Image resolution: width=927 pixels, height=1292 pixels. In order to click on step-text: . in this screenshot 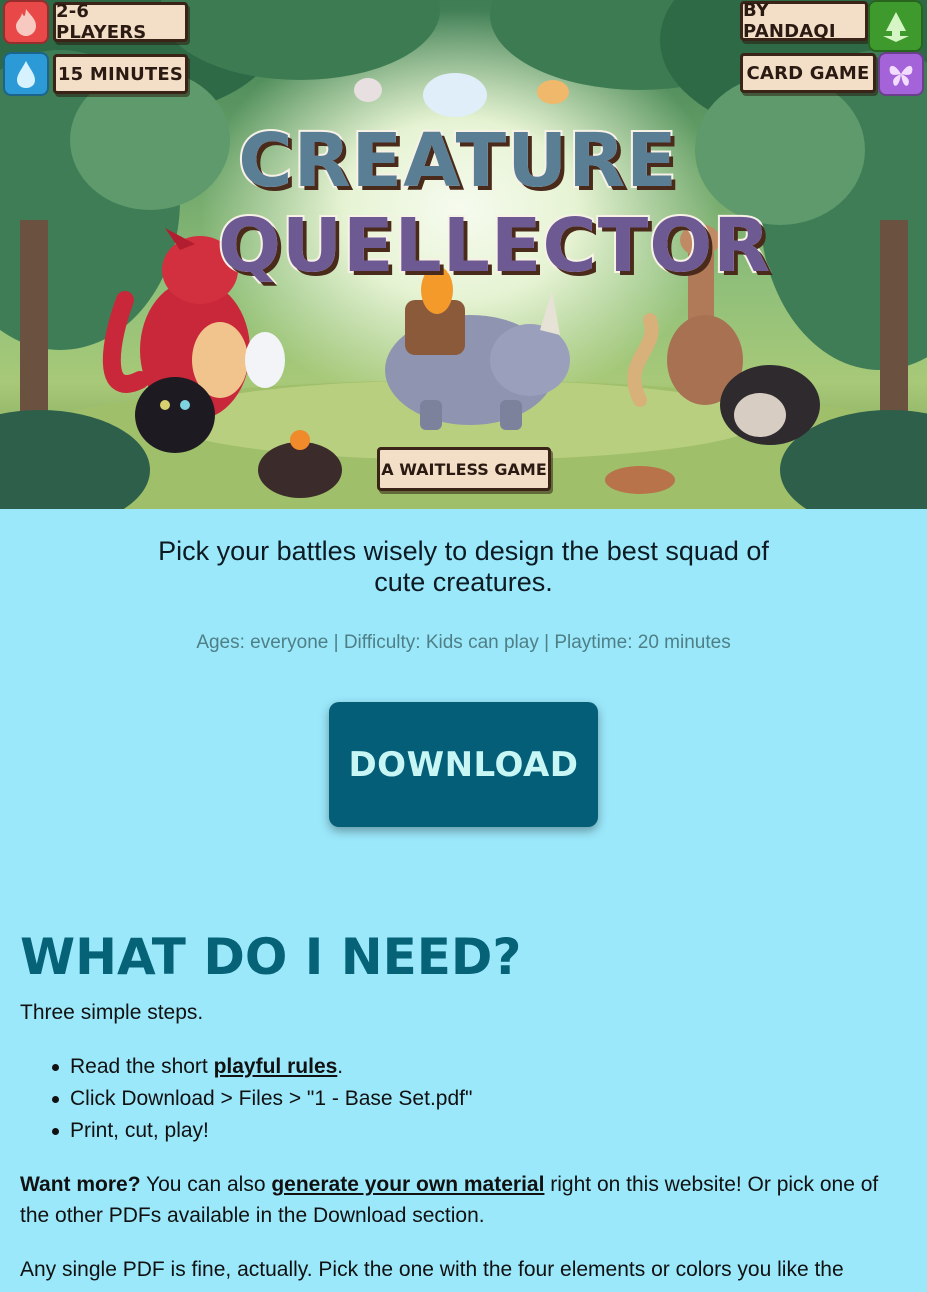, I will do `click(340, 1066)`.